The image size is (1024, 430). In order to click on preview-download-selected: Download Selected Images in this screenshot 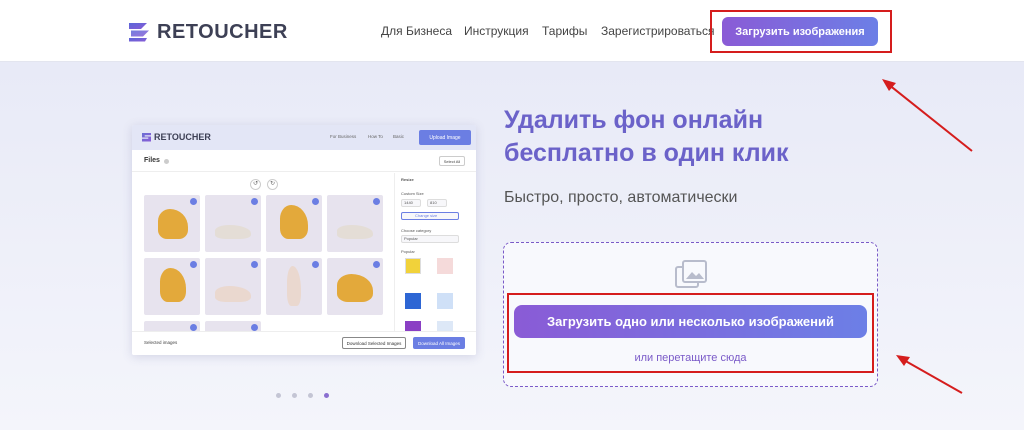, I will do `click(374, 343)`.